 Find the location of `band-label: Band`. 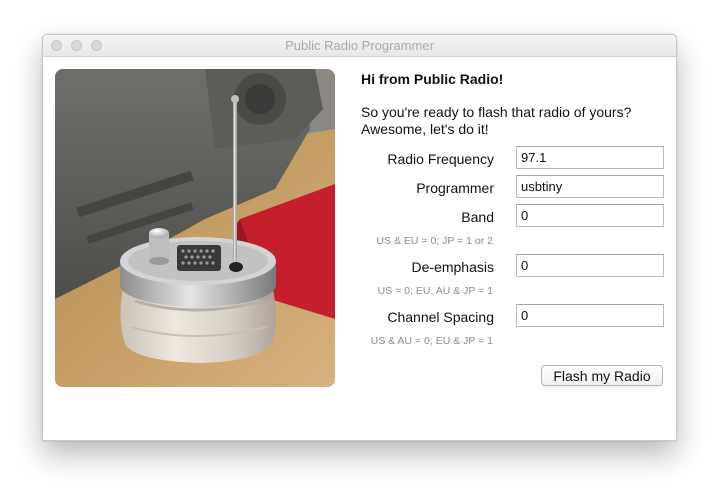

band-label: Band is located at coordinates (477, 217).